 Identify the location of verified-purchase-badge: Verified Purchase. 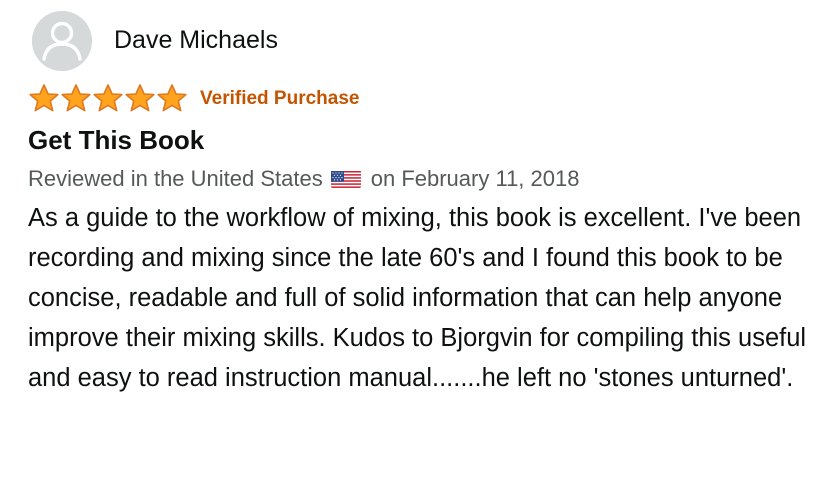
(279, 99).